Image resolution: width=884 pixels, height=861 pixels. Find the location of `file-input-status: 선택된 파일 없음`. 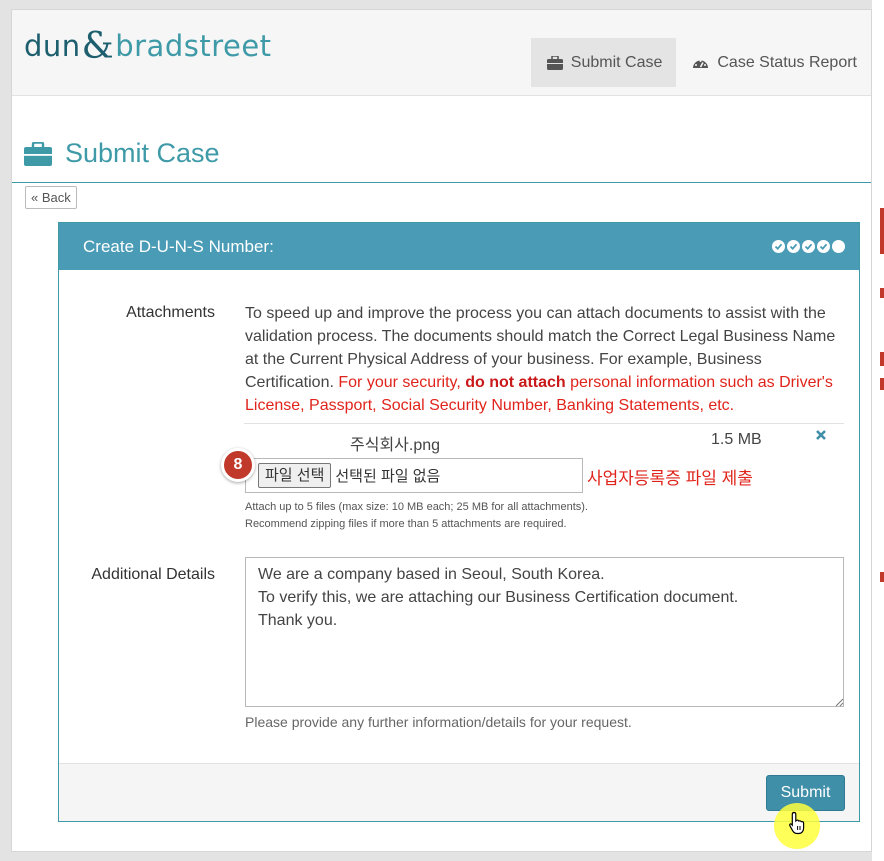

file-input-status: 선택된 파일 없음 is located at coordinates (388, 476).